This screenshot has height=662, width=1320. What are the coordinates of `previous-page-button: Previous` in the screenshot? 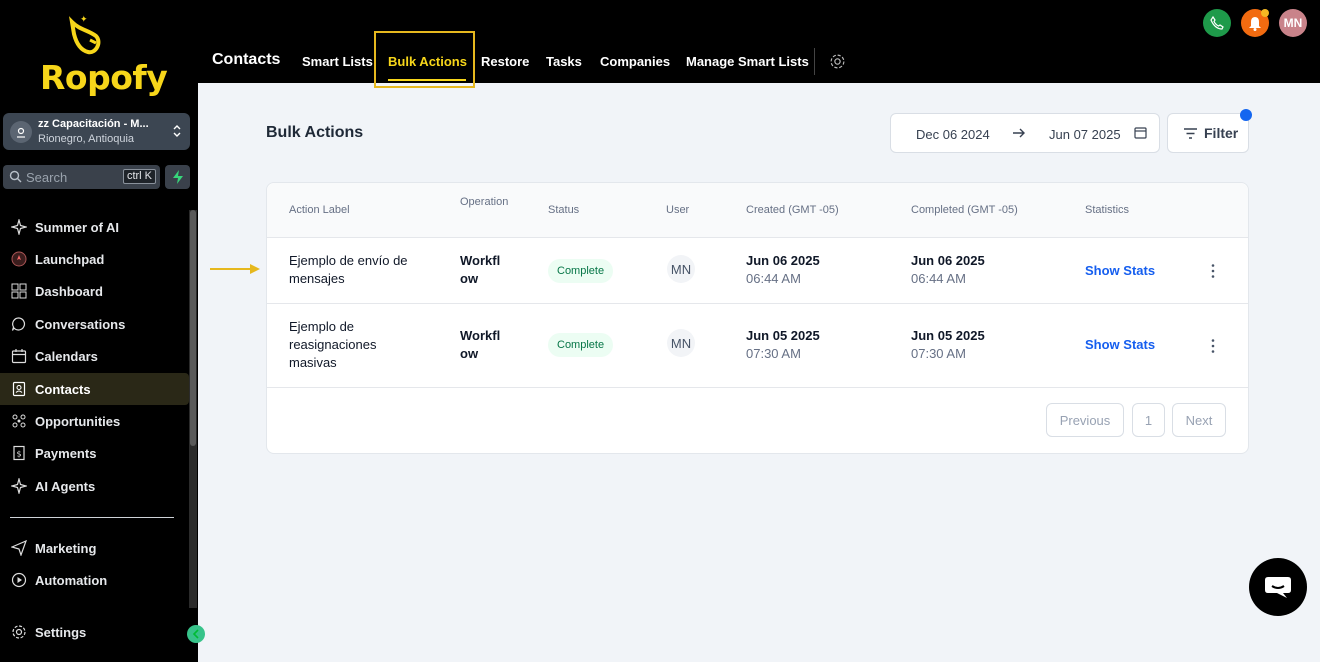 It's located at (1085, 420).